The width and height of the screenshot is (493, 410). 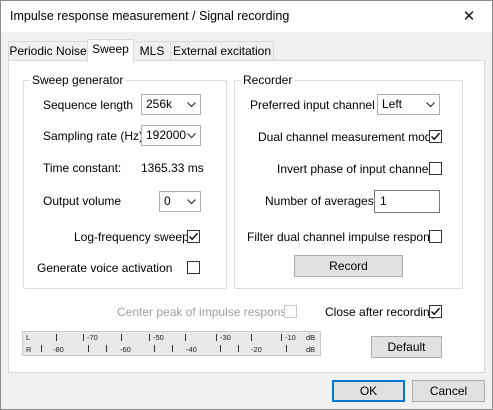 I want to click on level-meter-right-row: R -80 -60 -40 -20 dB, so click(x=171, y=349).